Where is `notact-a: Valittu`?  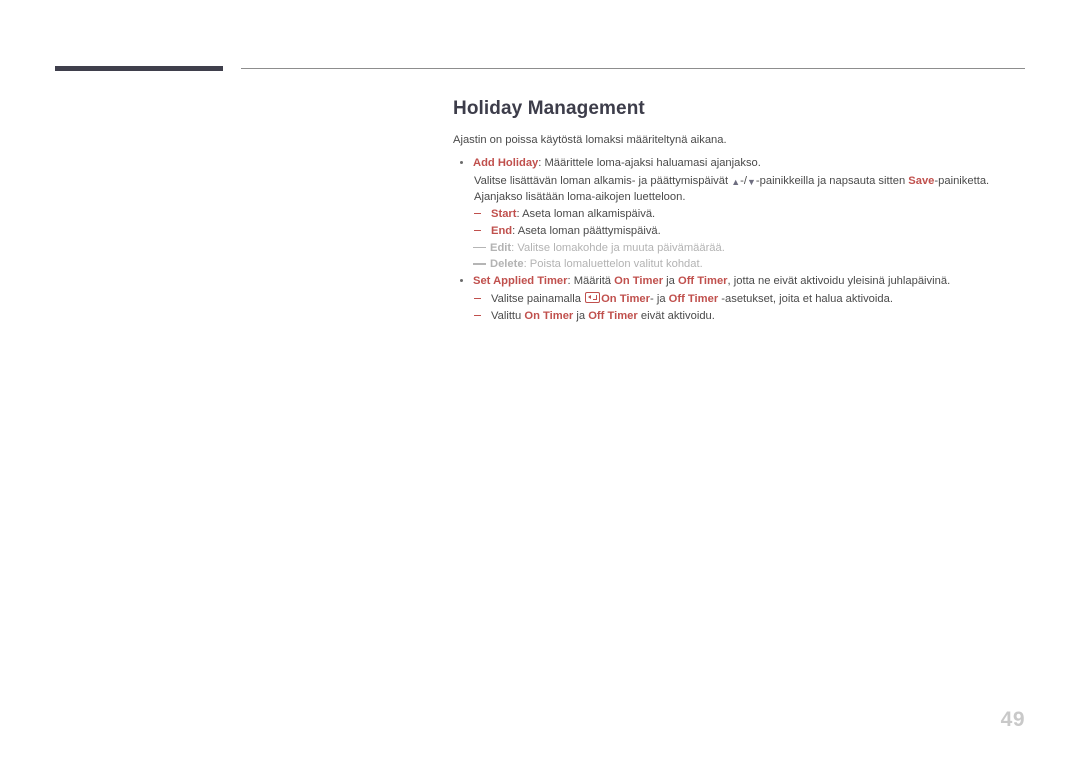 notact-a: Valittu is located at coordinates (508, 315).